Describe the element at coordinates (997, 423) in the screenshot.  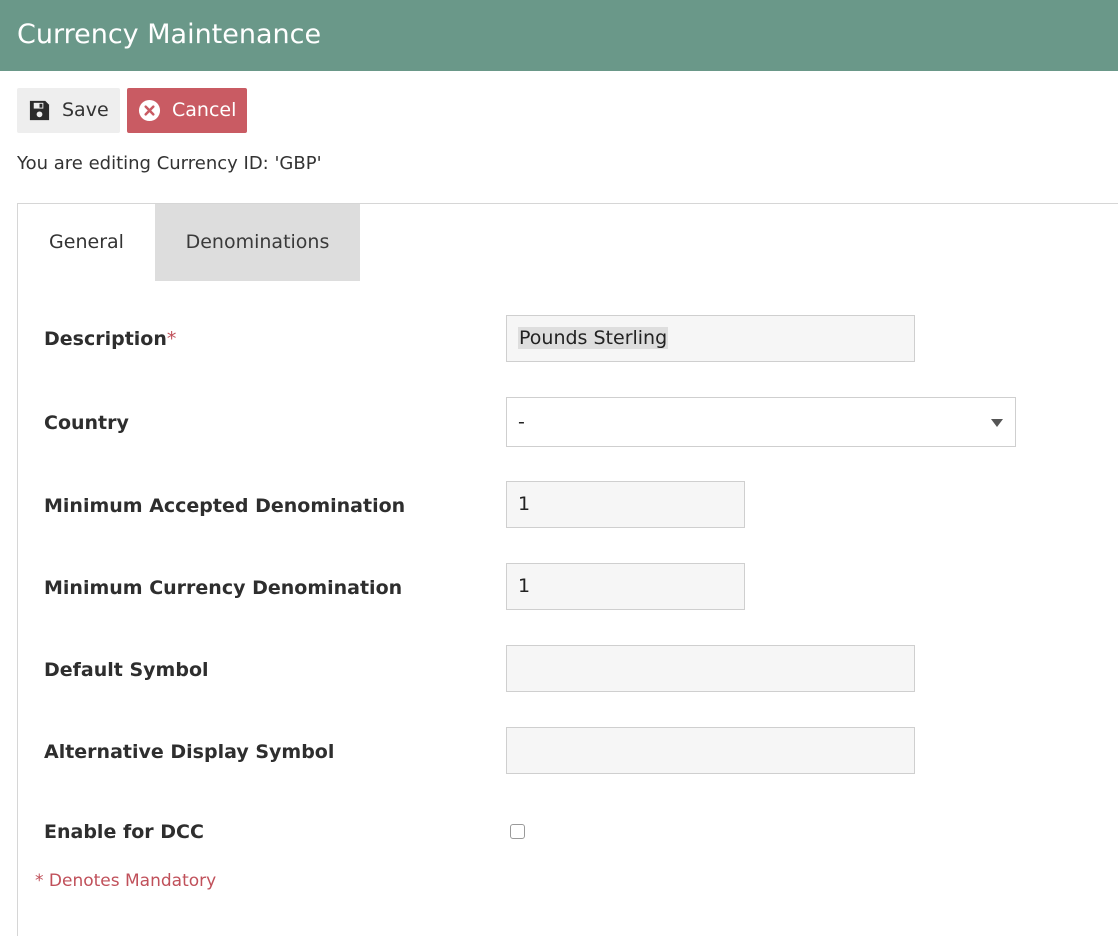
I see `chevron-down-icon` at that location.